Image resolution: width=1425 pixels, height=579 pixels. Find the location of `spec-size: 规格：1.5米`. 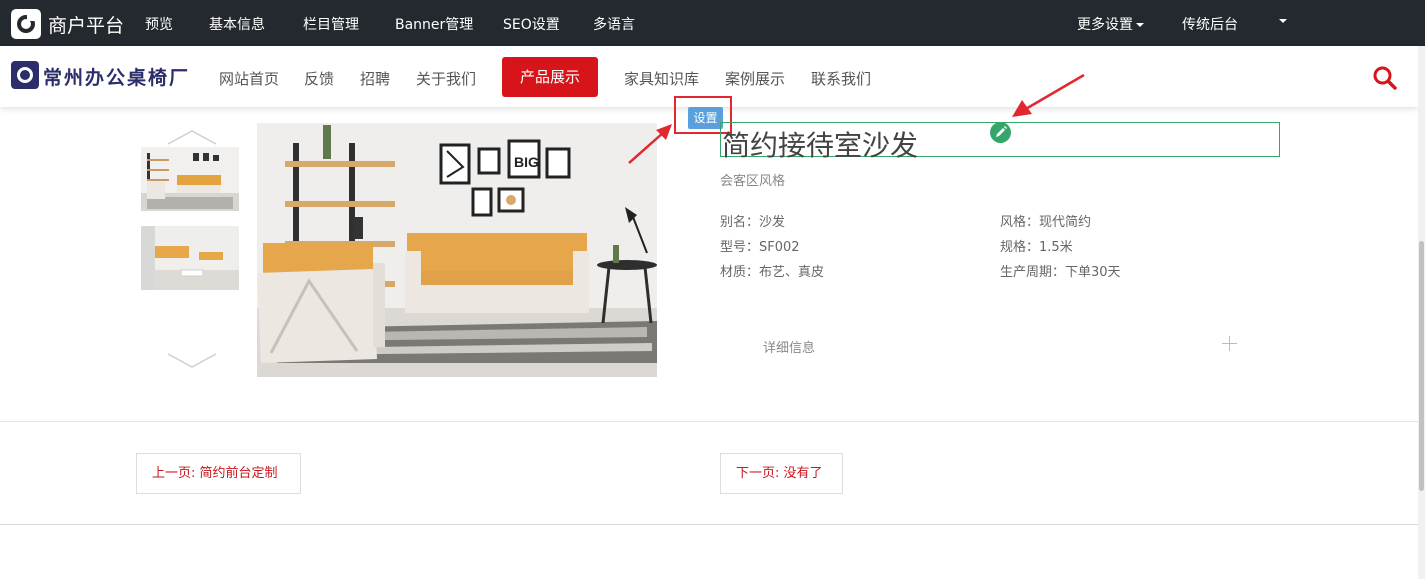

spec-size: 规格：1.5米 is located at coordinates (1036, 247).